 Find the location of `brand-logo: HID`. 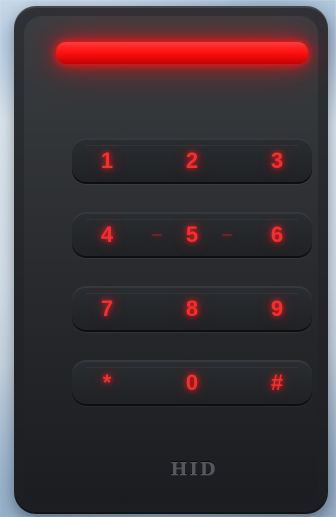

brand-logo: HID is located at coordinates (194, 469).